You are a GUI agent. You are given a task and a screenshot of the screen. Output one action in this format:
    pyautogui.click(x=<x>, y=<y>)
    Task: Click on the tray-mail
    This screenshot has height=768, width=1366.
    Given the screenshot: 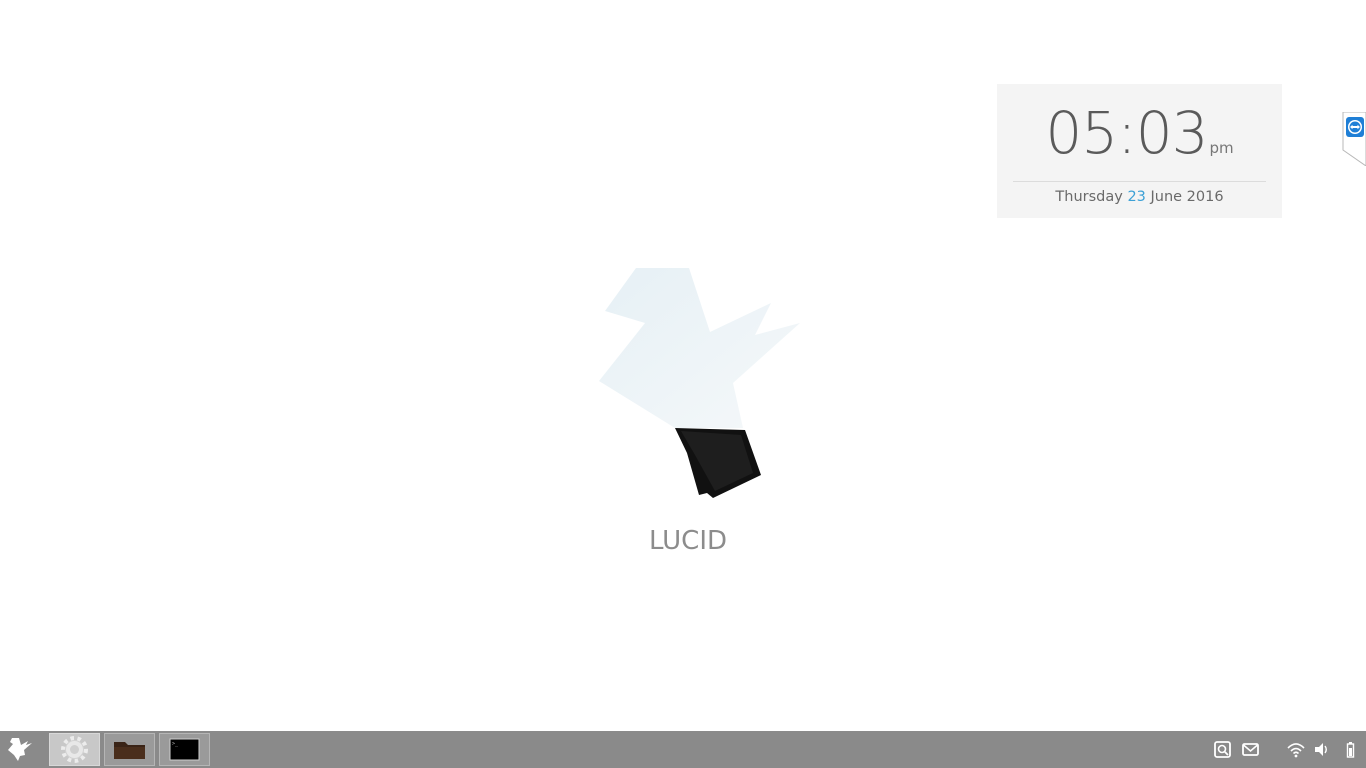 What is the action you would take?
    pyautogui.click(x=1251, y=750)
    